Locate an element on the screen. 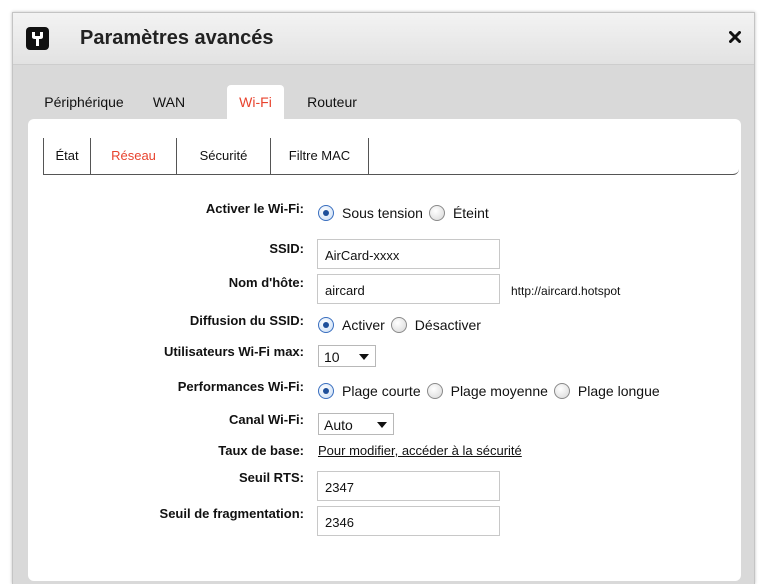 The image size is (767, 584). ssid-broadcast-label: Diffusion du SSID: is located at coordinates (246, 320).